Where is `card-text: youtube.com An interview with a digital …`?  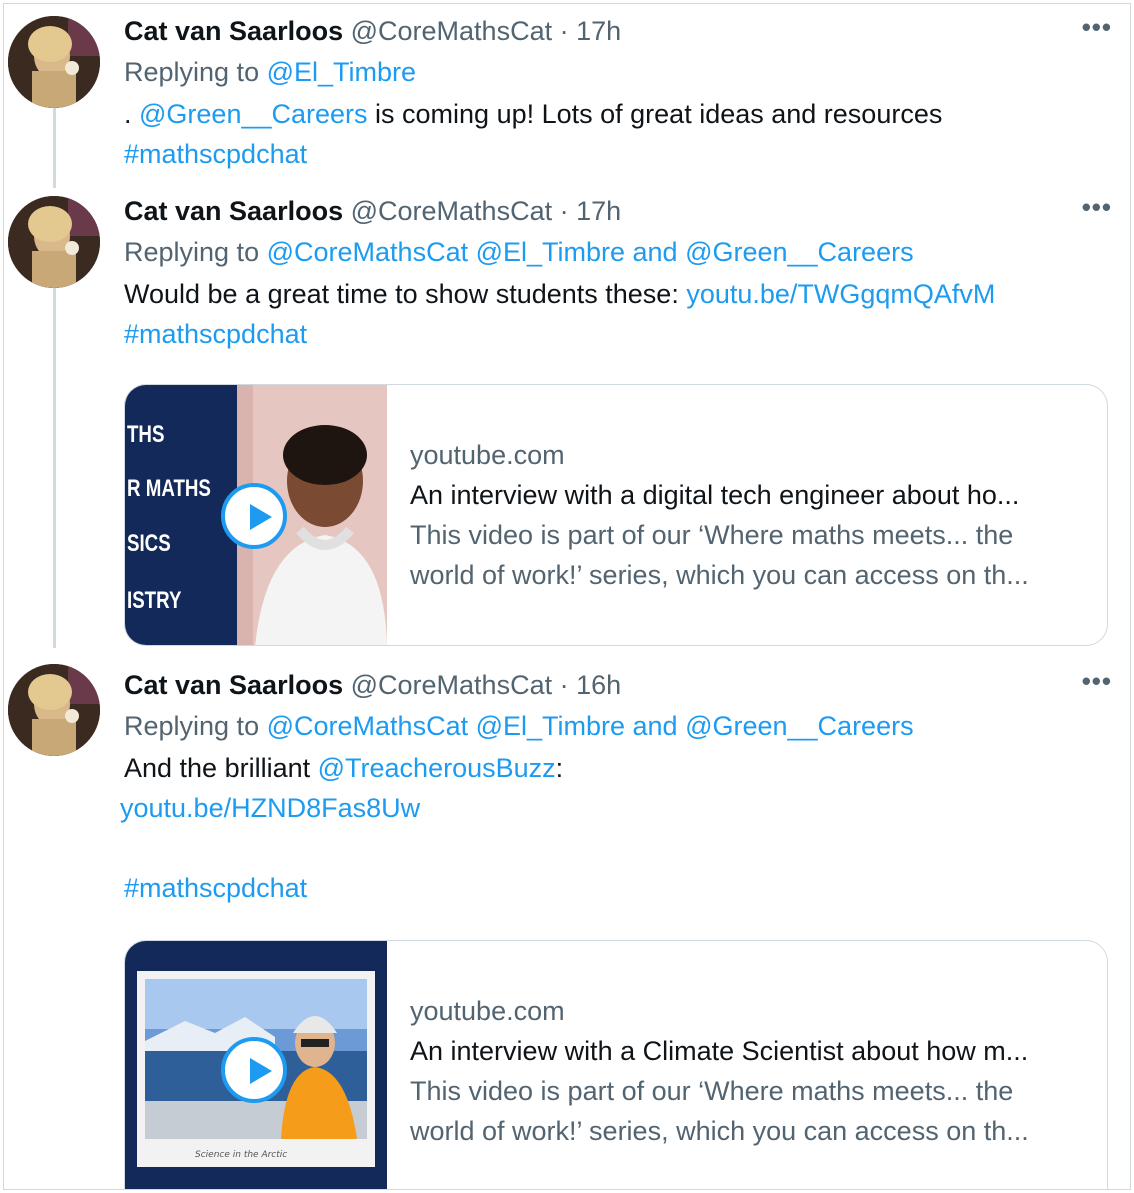 card-text: youtube.com An interview with a digital … is located at coordinates (750, 515).